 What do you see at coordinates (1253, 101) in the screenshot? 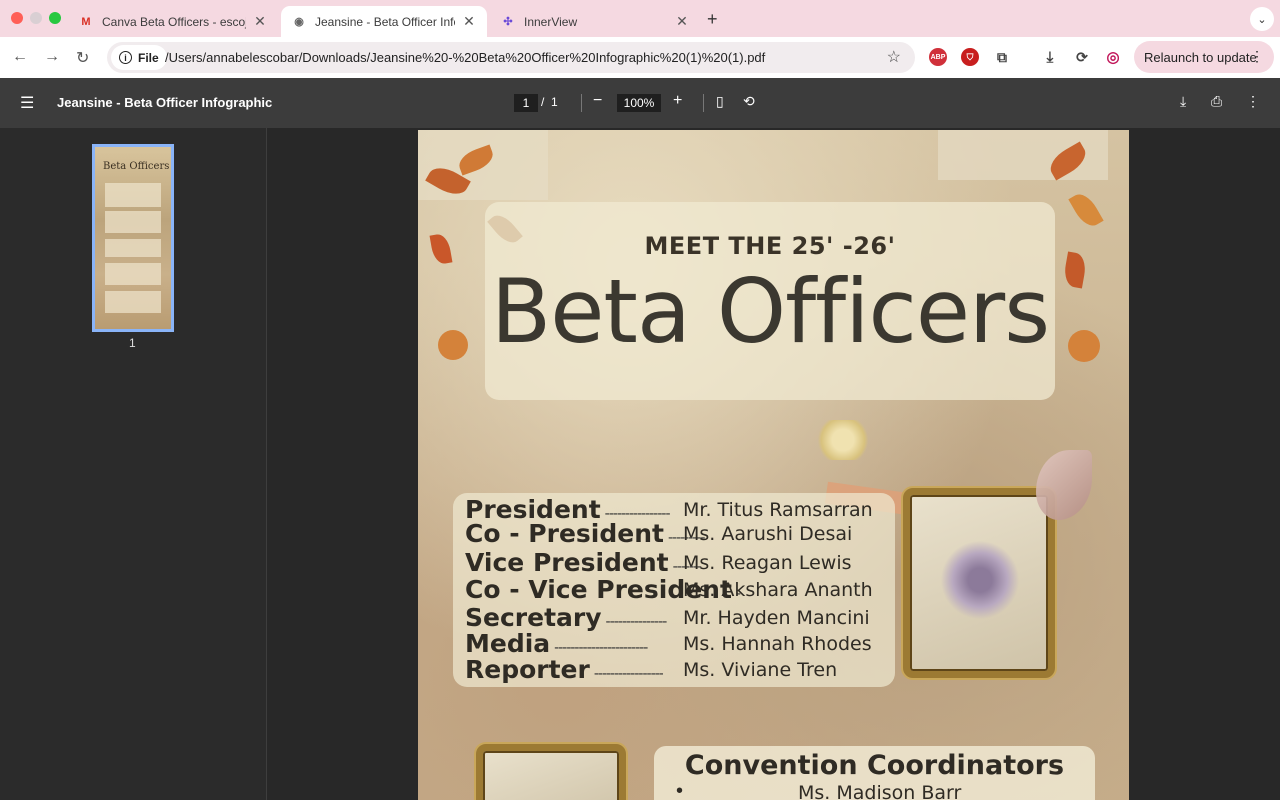
I see `more-options-icon: ⋮` at bounding box center [1253, 101].